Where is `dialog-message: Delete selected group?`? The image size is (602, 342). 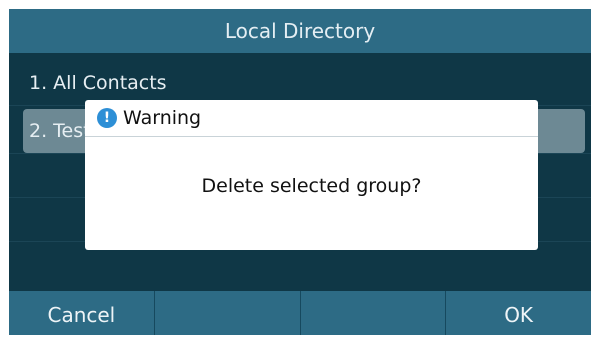 dialog-message: Delete selected group? is located at coordinates (311, 186).